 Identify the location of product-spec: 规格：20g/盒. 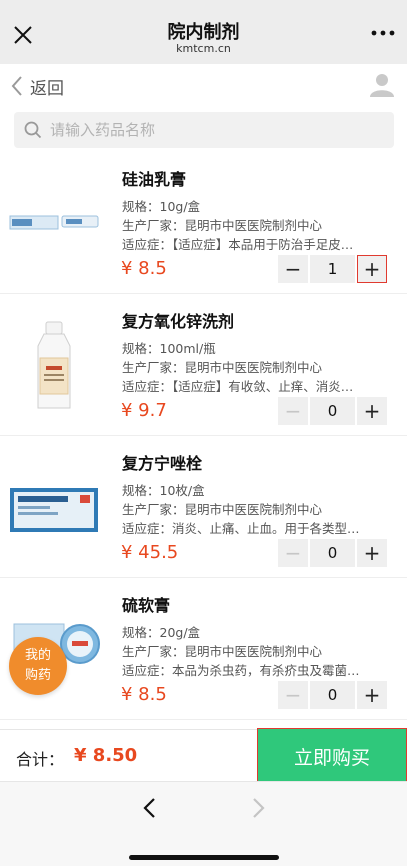
(161, 632).